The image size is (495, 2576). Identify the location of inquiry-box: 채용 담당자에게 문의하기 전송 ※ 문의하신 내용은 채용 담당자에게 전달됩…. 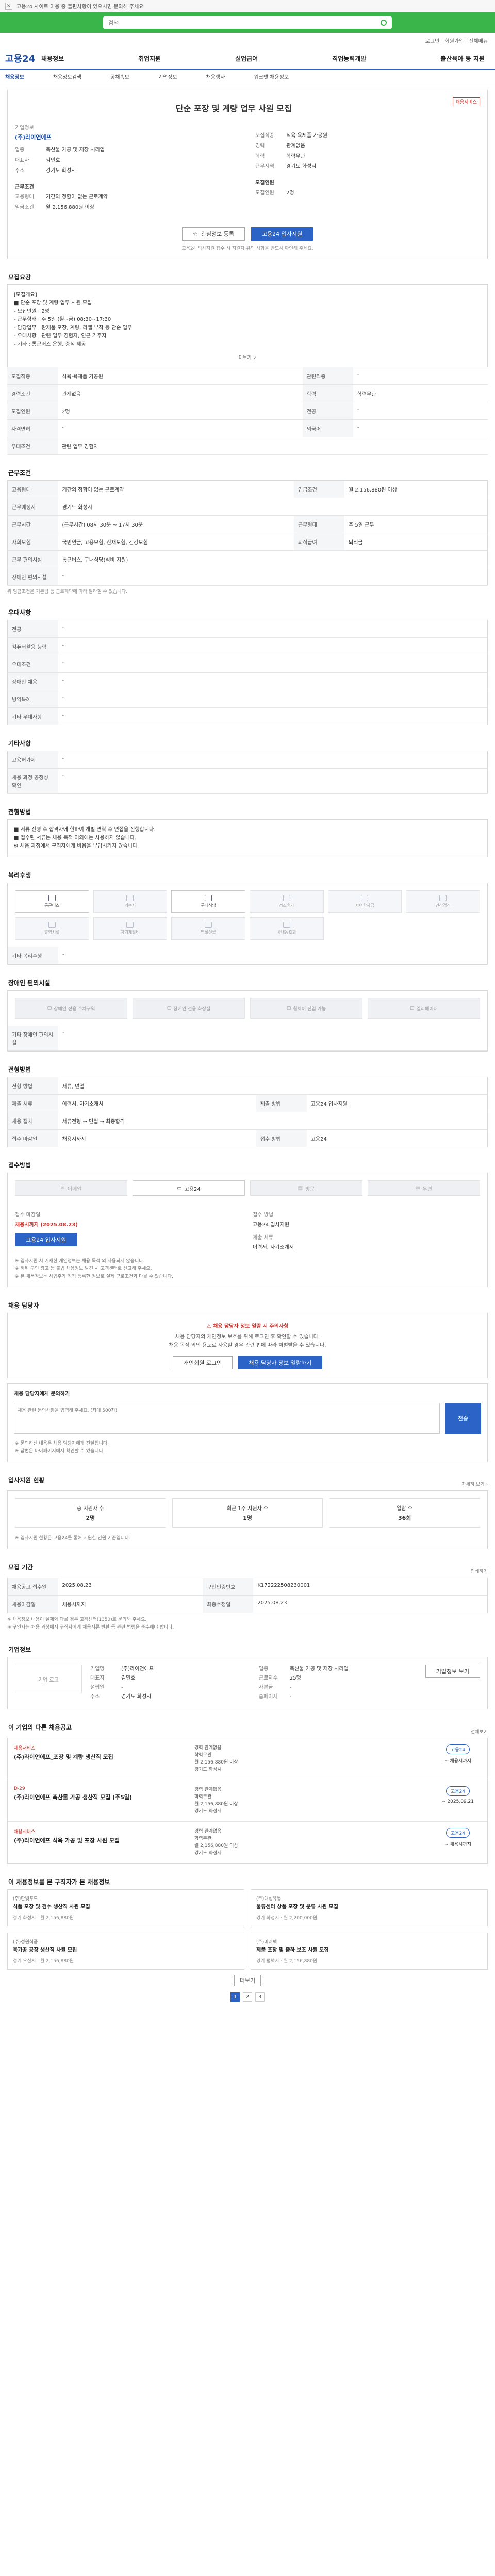
(247, 1422).